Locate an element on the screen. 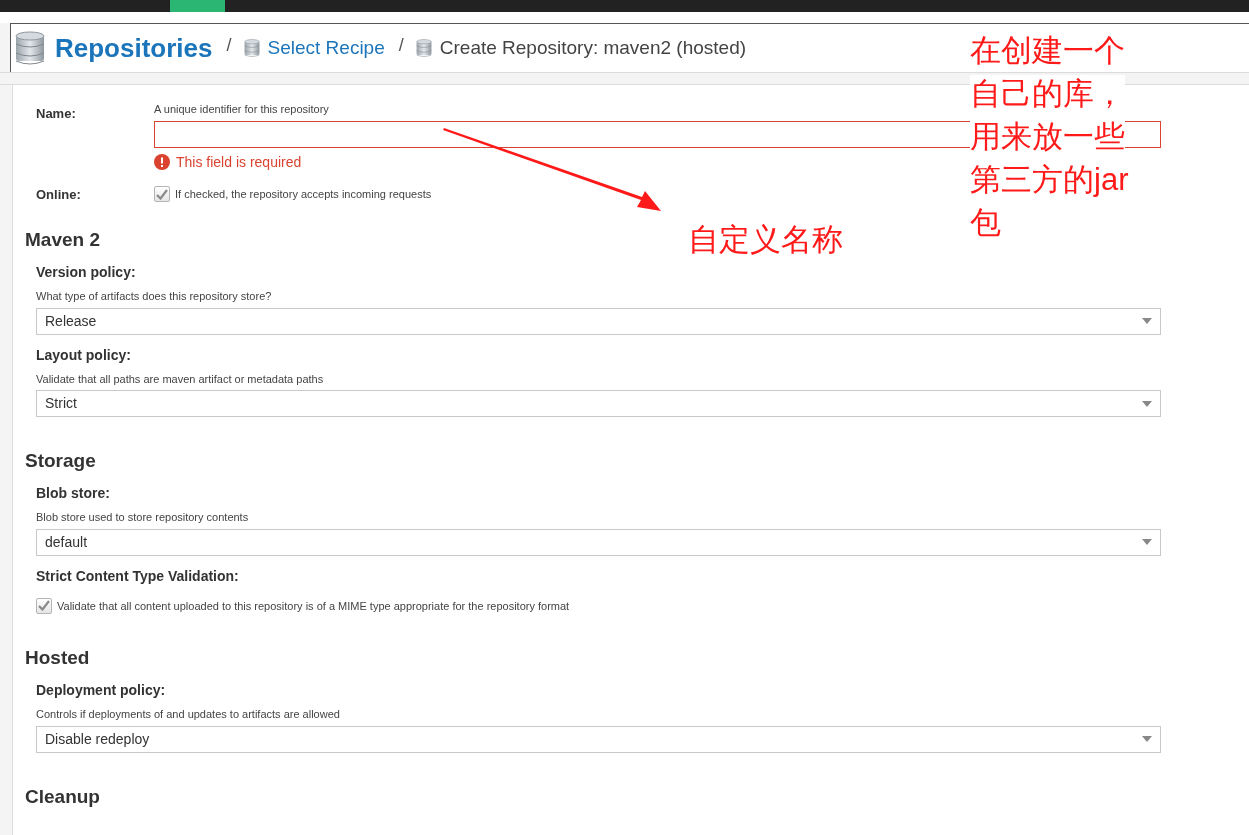 The height and width of the screenshot is (835, 1249). field-label: Strict Content Type Validation: is located at coordinates (137, 576).